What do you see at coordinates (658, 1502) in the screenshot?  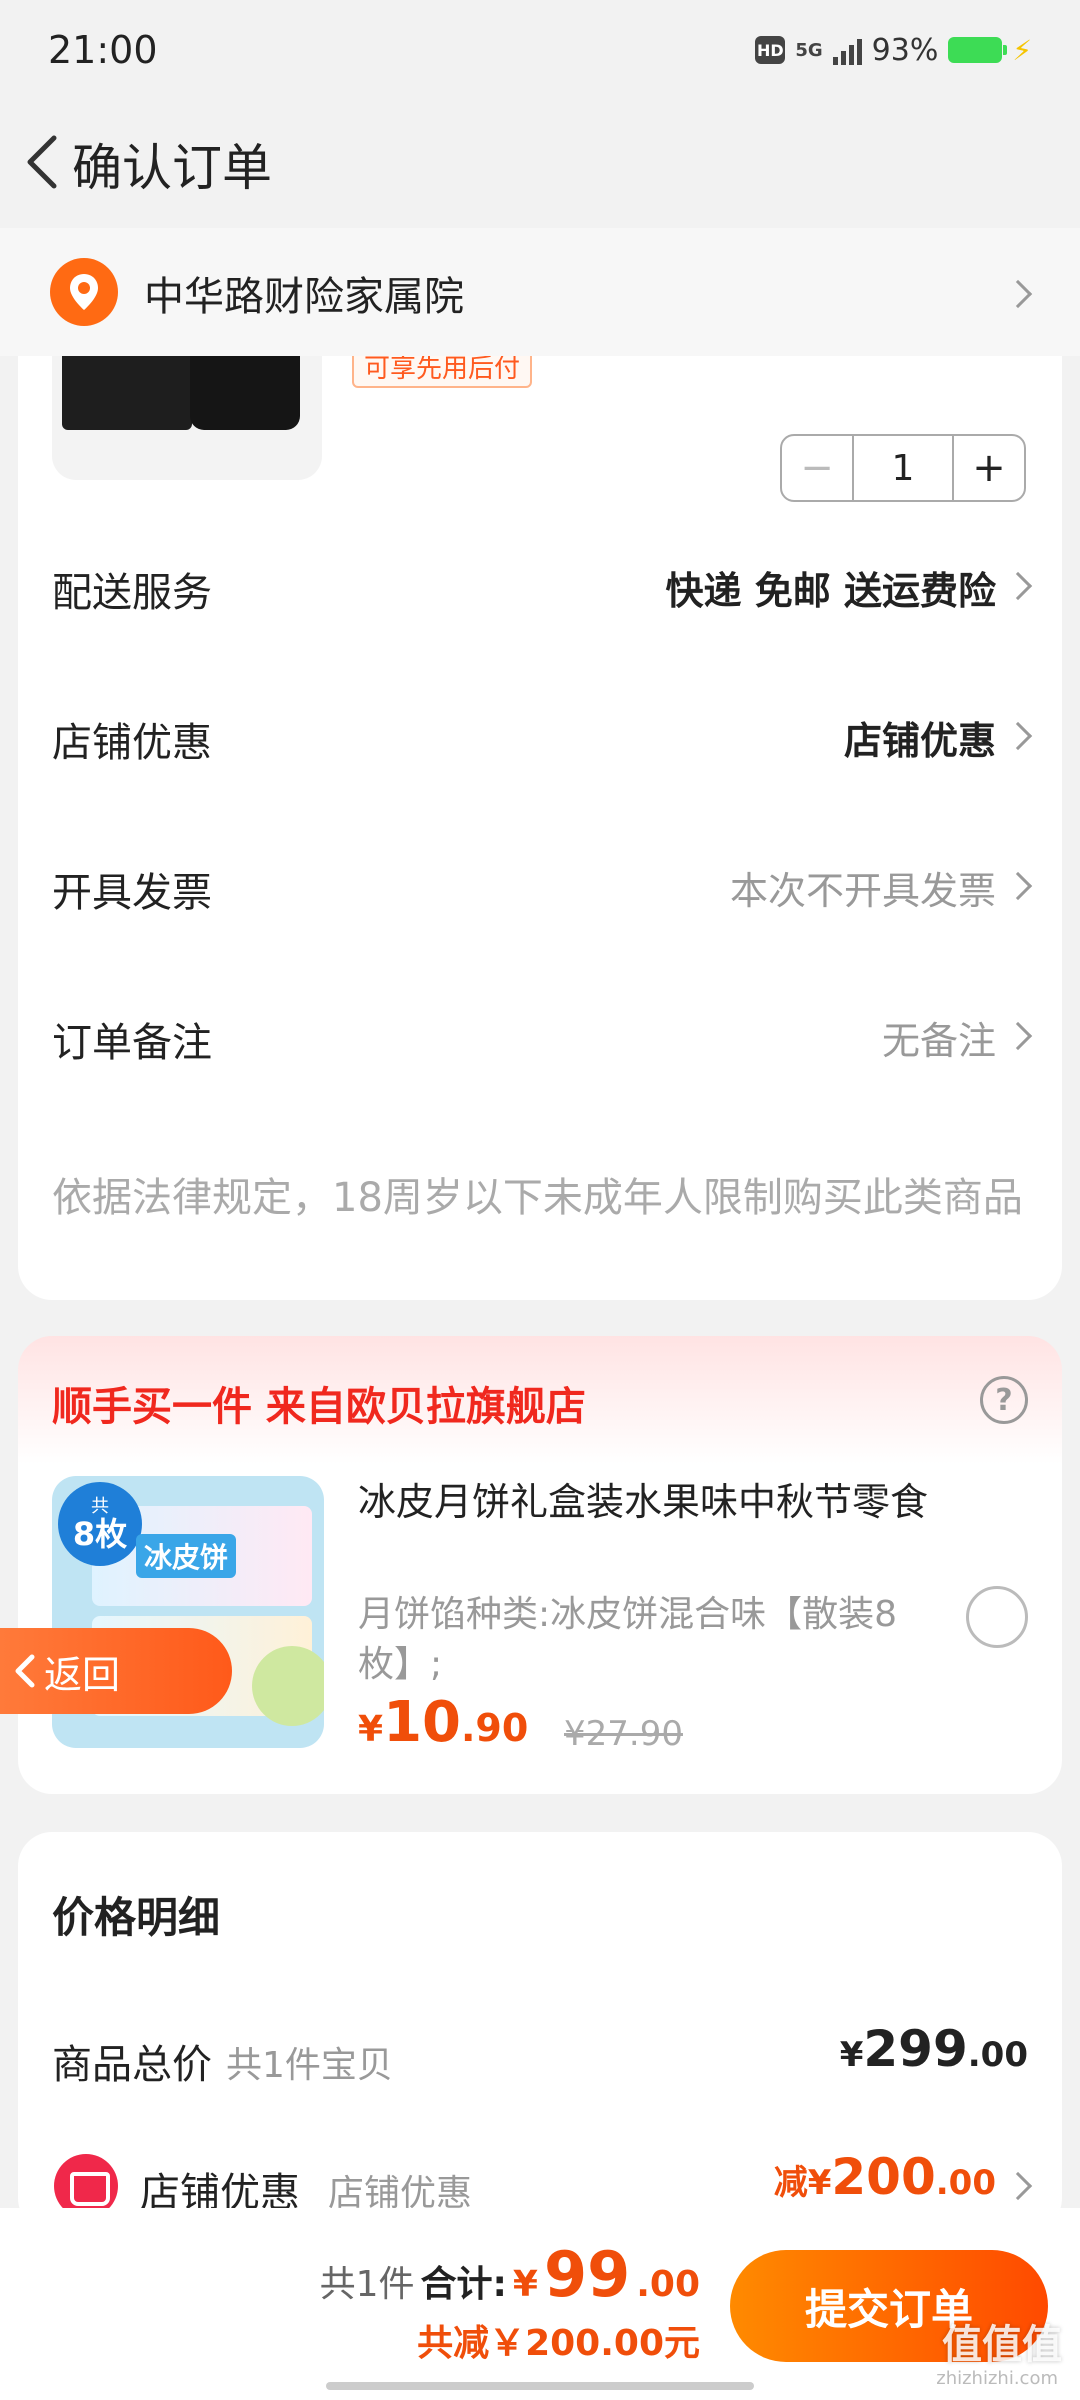 I see `addon-product-name: 冰皮月饼礼盒装水果味中秋节零食` at bounding box center [658, 1502].